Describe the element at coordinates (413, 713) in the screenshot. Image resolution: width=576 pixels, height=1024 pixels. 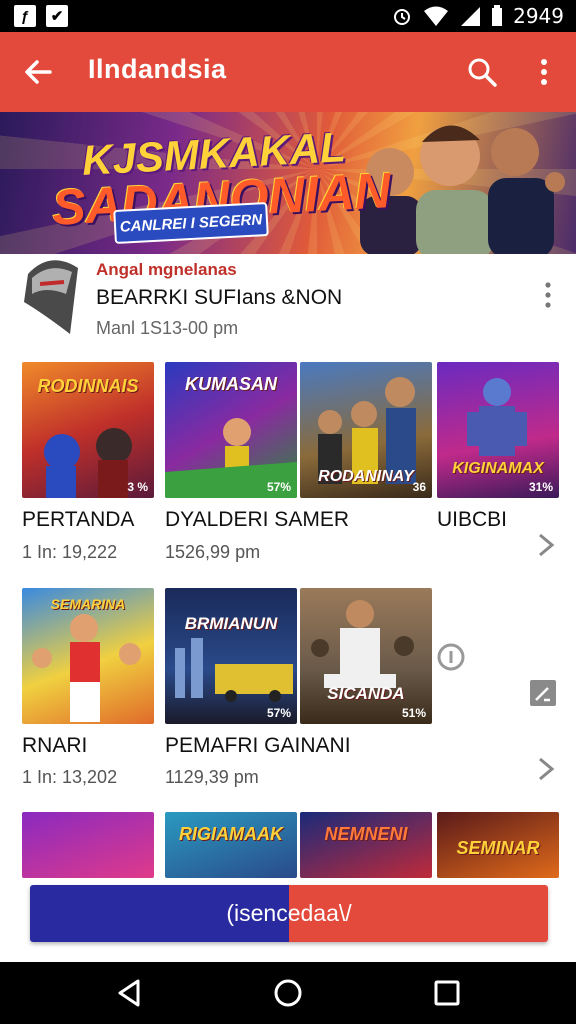
I see `tile-percent: 51%` at that location.